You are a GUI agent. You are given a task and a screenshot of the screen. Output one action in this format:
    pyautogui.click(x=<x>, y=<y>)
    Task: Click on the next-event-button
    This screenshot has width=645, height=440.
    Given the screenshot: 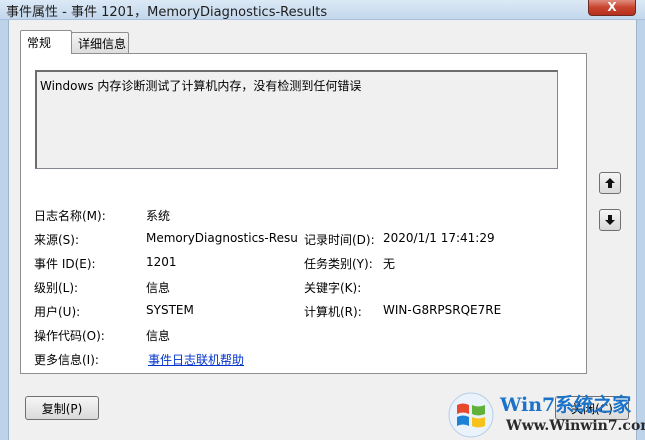 What is the action you would take?
    pyautogui.click(x=610, y=220)
    